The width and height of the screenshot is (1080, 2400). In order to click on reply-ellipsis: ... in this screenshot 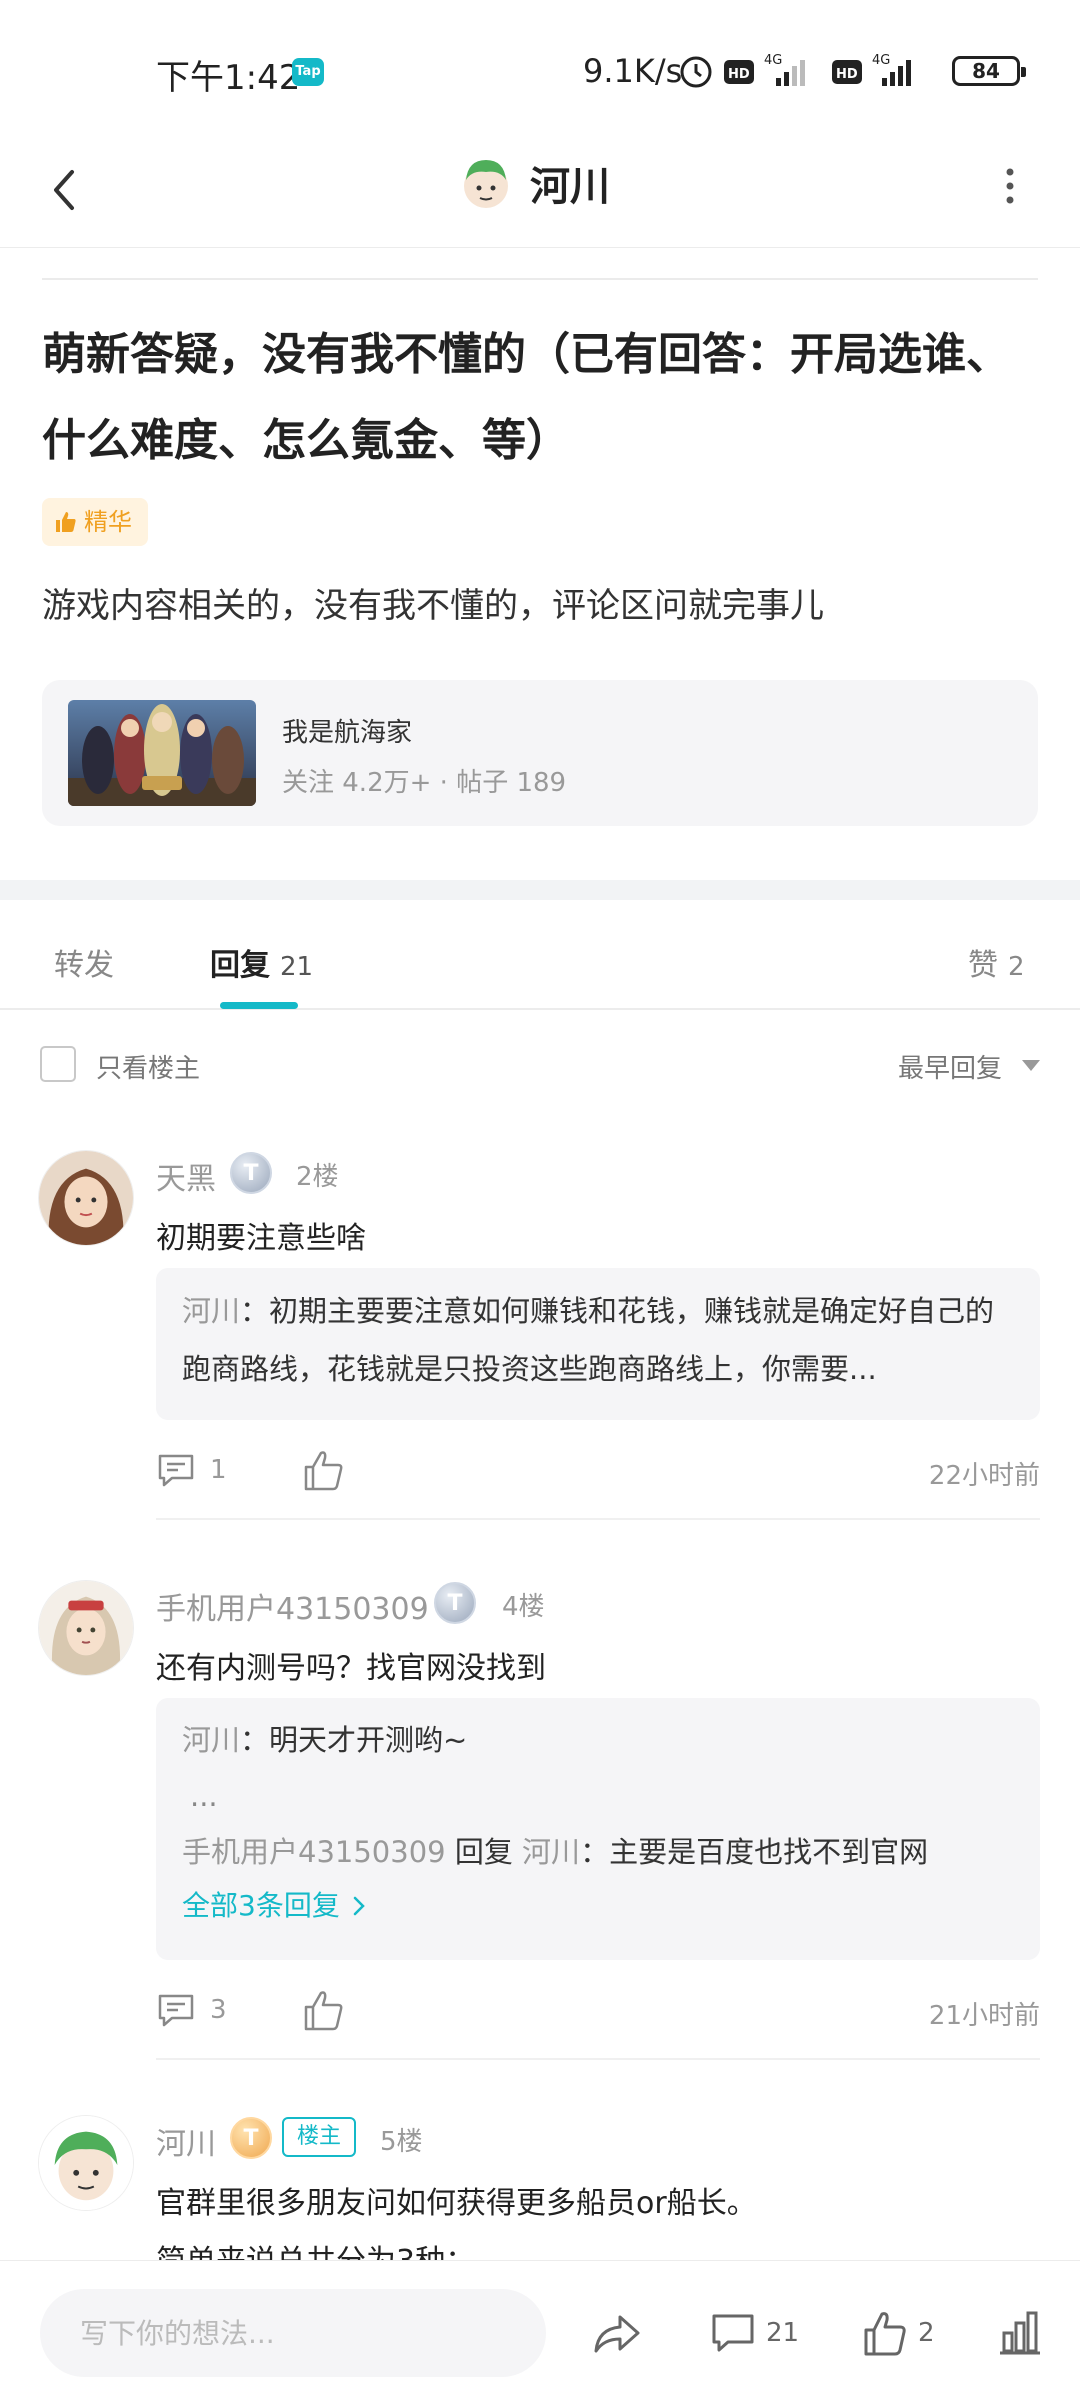, I will do `click(204, 1796)`.